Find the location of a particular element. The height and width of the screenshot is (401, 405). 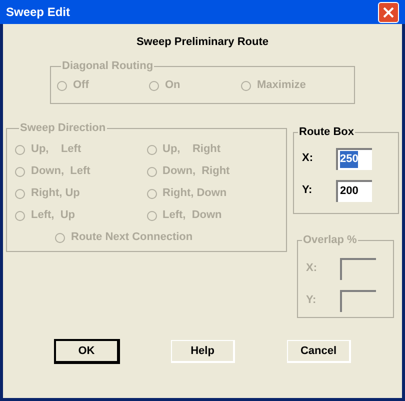

radio-label: Left, Down is located at coordinates (192, 216).